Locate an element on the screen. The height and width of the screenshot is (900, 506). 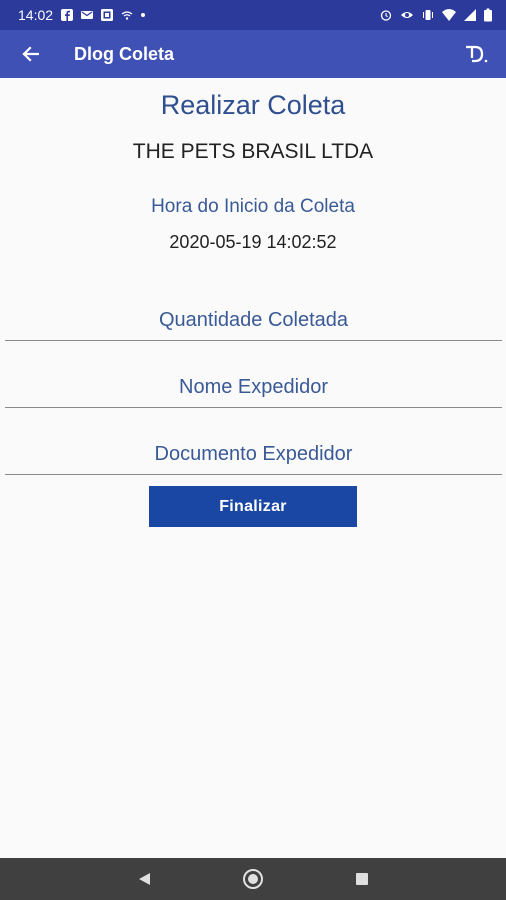
vibrate-icon is located at coordinates (428, 15).